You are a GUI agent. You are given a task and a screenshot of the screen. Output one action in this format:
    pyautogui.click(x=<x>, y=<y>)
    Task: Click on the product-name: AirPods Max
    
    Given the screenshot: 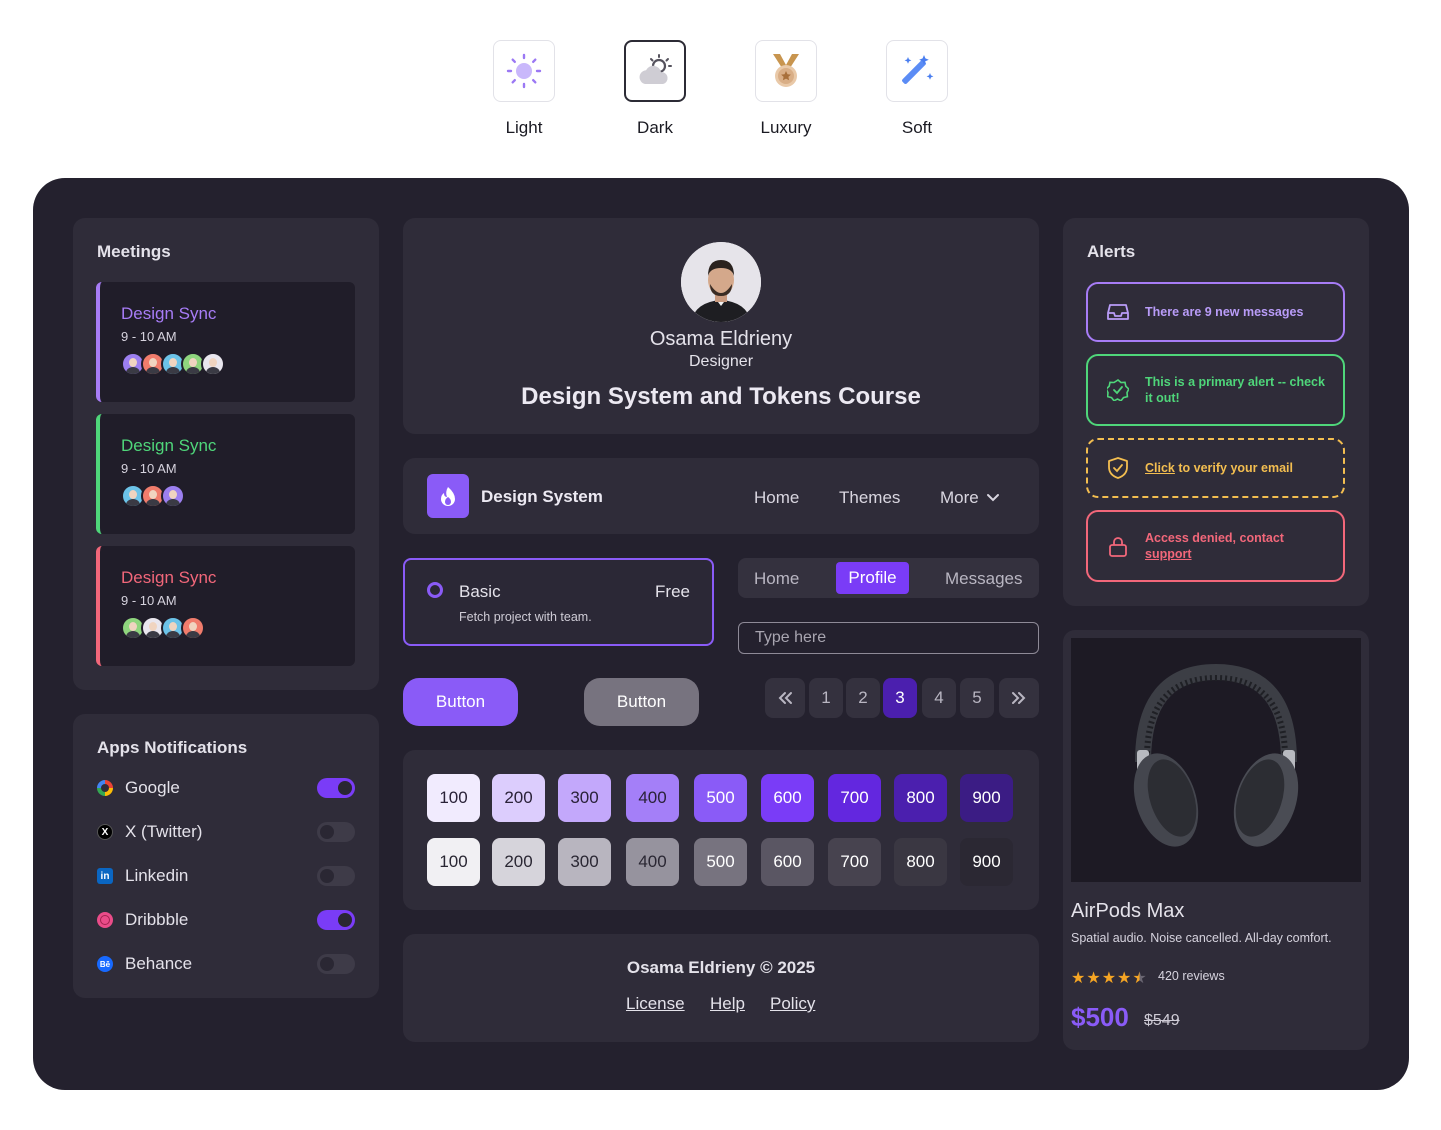 What is the action you would take?
    pyautogui.click(x=1128, y=911)
    